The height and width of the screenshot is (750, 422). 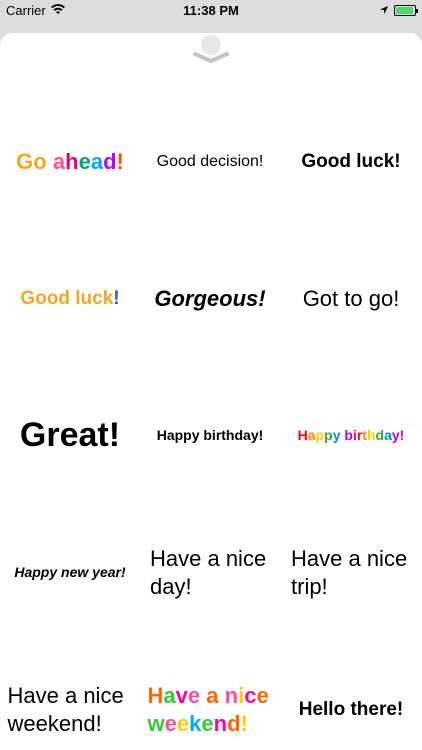 What do you see at coordinates (40, 161) in the screenshot?
I see `sticker-letter: o` at bounding box center [40, 161].